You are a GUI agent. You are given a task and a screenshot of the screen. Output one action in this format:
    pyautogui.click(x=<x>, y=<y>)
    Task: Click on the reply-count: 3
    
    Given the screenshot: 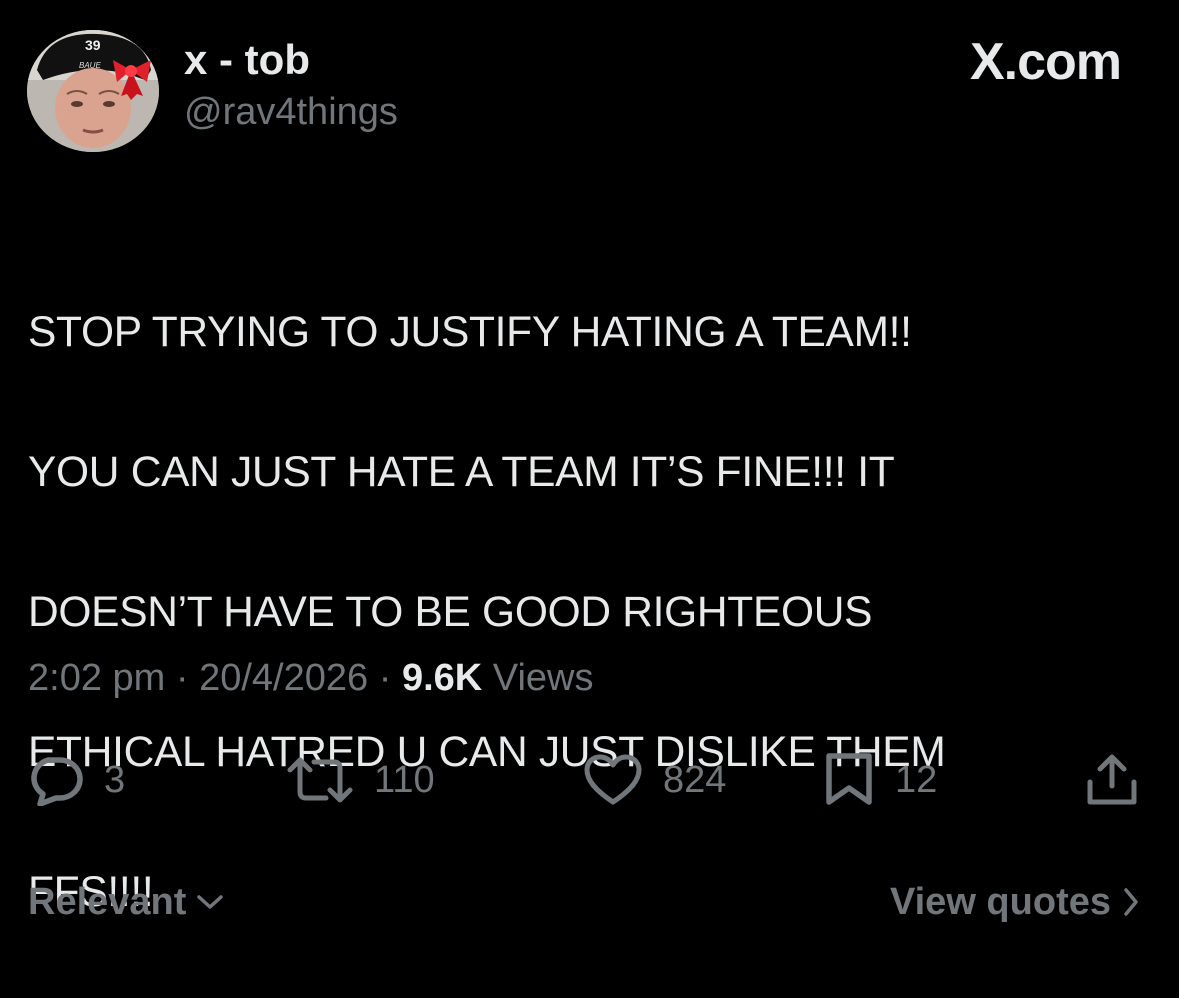 What is the action you would take?
    pyautogui.click(x=115, y=780)
    